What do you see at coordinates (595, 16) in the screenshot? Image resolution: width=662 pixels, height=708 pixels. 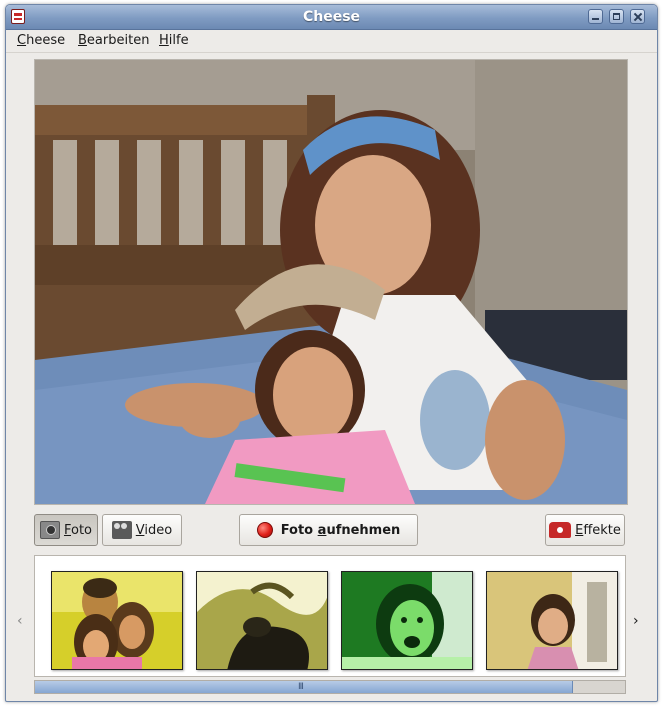 I see `minimize-button` at bounding box center [595, 16].